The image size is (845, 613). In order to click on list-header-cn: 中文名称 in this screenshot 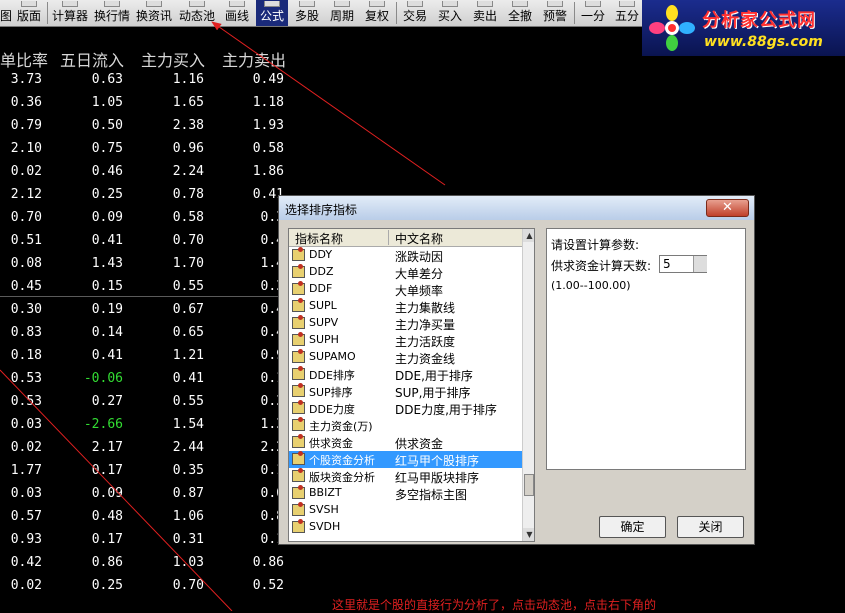, I will do `click(419, 238)`.